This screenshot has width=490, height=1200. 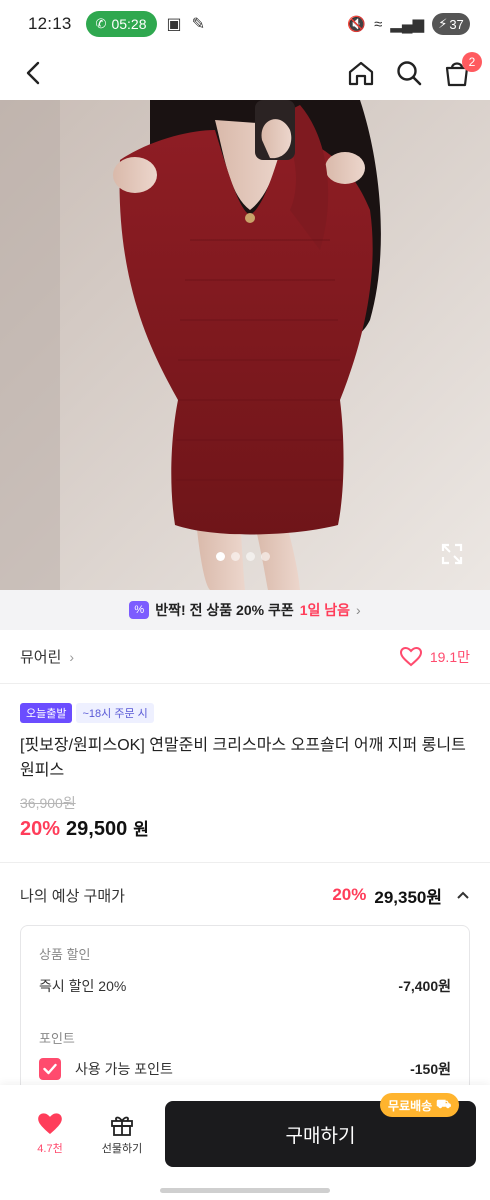 What do you see at coordinates (243, 556) in the screenshot?
I see `carousel-indicator` at bounding box center [243, 556].